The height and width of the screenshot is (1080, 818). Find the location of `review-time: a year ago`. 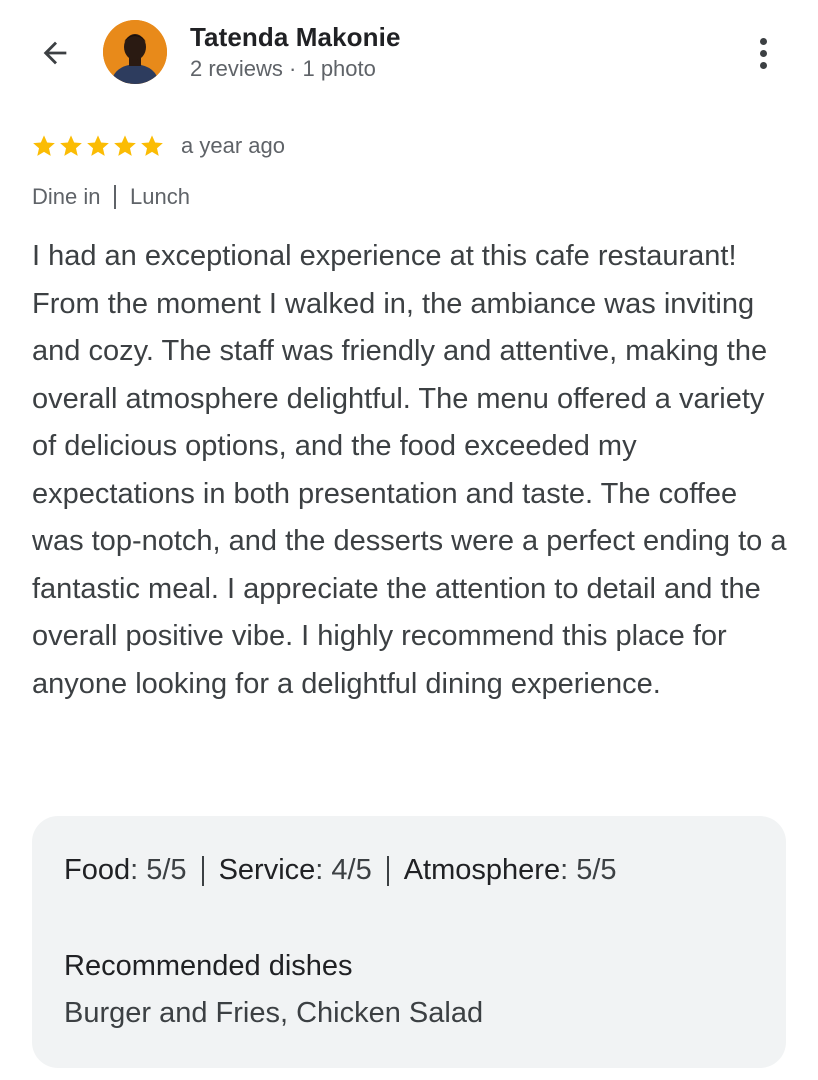

review-time: a year ago is located at coordinates (233, 145).